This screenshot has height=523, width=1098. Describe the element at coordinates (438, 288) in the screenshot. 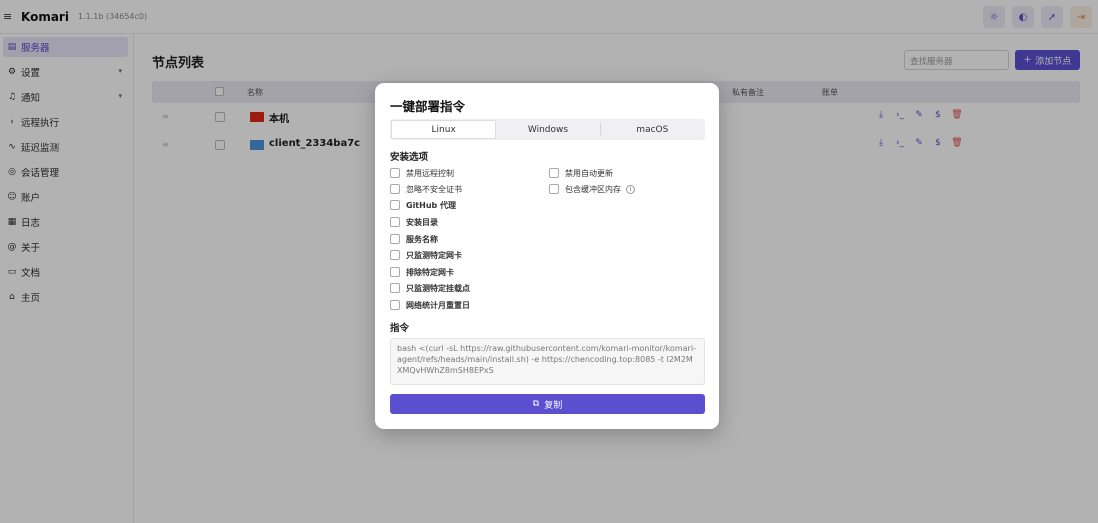

I see `option-label: 只监测特定挂载点` at that location.